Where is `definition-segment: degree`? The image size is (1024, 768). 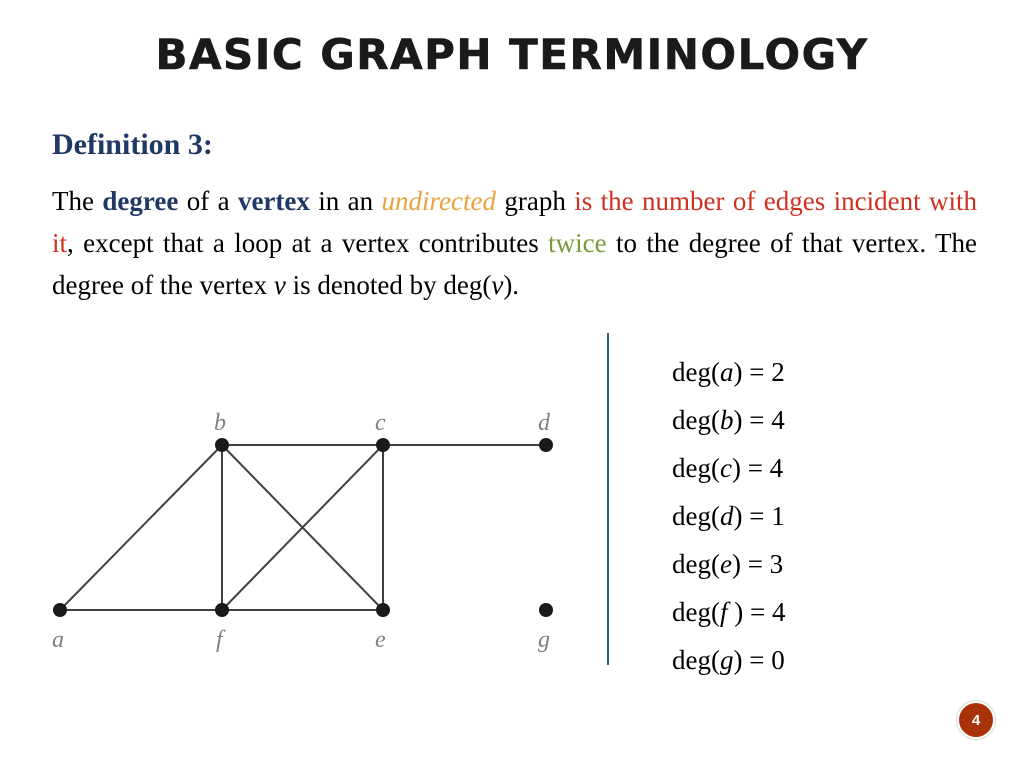
definition-segment: degree is located at coordinates (140, 201).